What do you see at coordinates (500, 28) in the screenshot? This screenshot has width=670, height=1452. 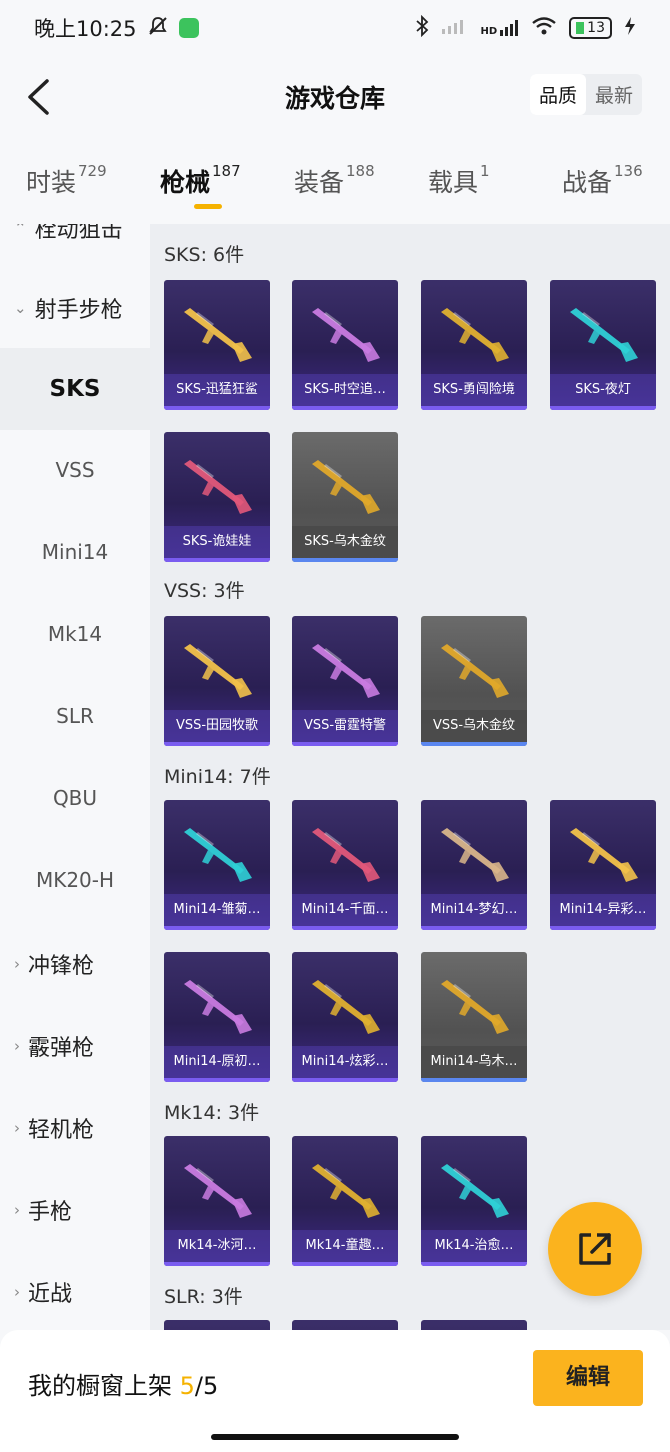 I see `signal-hd-icon: HD` at bounding box center [500, 28].